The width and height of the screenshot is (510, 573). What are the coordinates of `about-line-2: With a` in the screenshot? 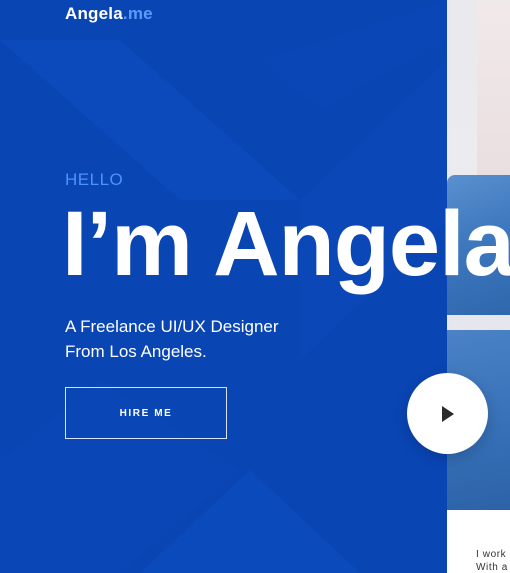 It's located at (492, 567).